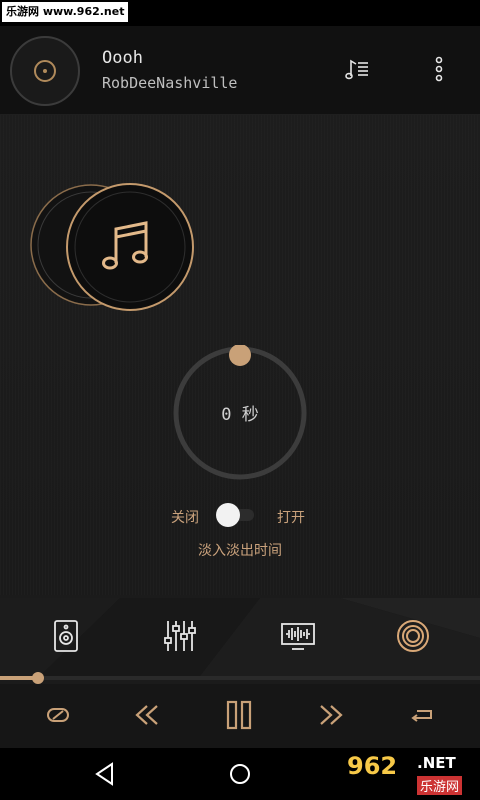 This screenshot has width=480, height=800. What do you see at coordinates (372, 766) in the screenshot?
I see `logo-number: 962` at bounding box center [372, 766].